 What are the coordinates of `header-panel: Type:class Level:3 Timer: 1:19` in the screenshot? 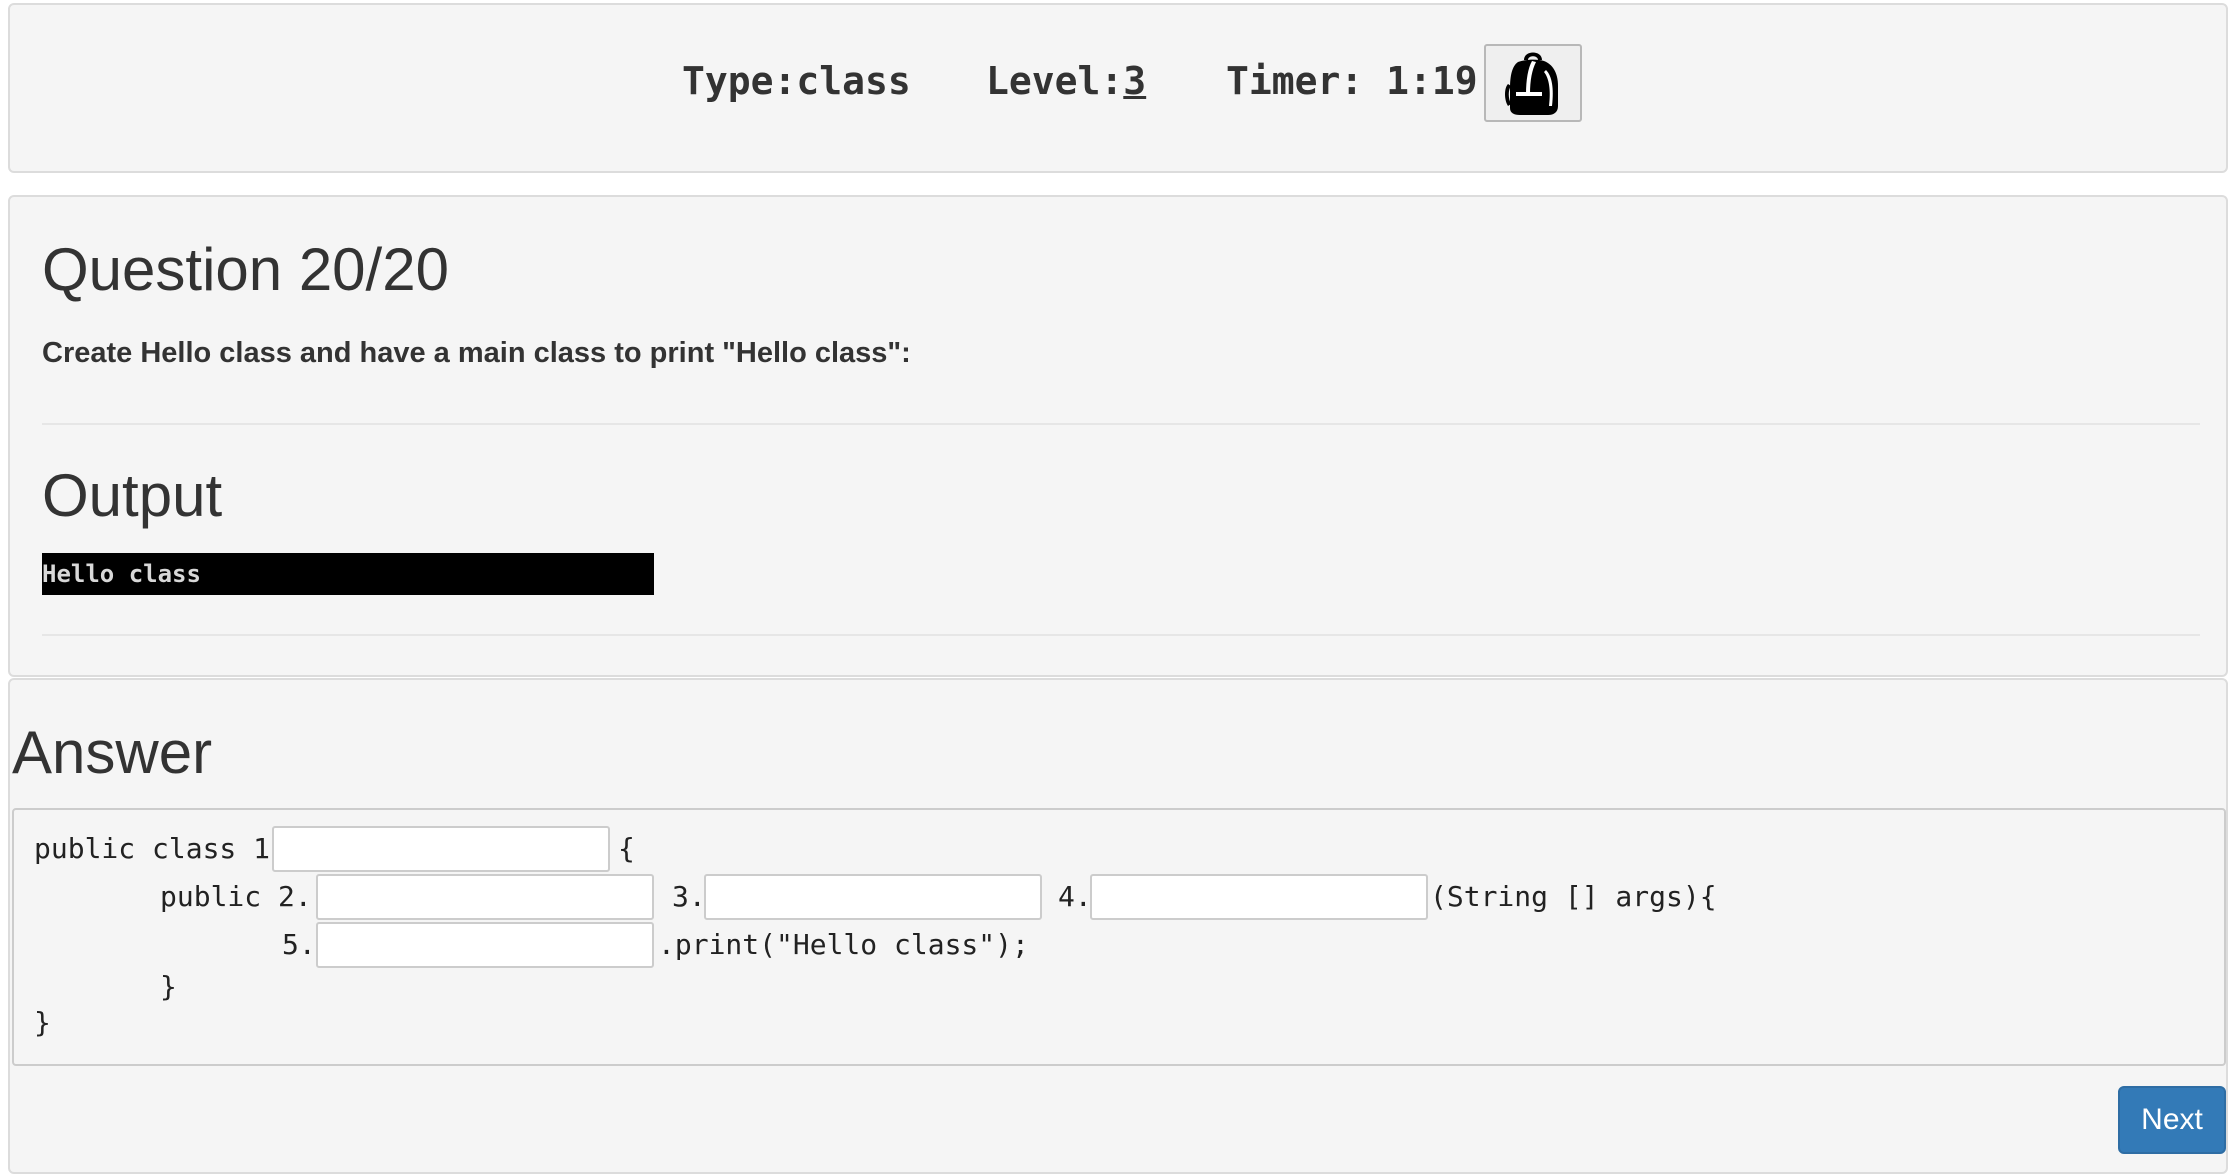 It's located at (1118, 88).